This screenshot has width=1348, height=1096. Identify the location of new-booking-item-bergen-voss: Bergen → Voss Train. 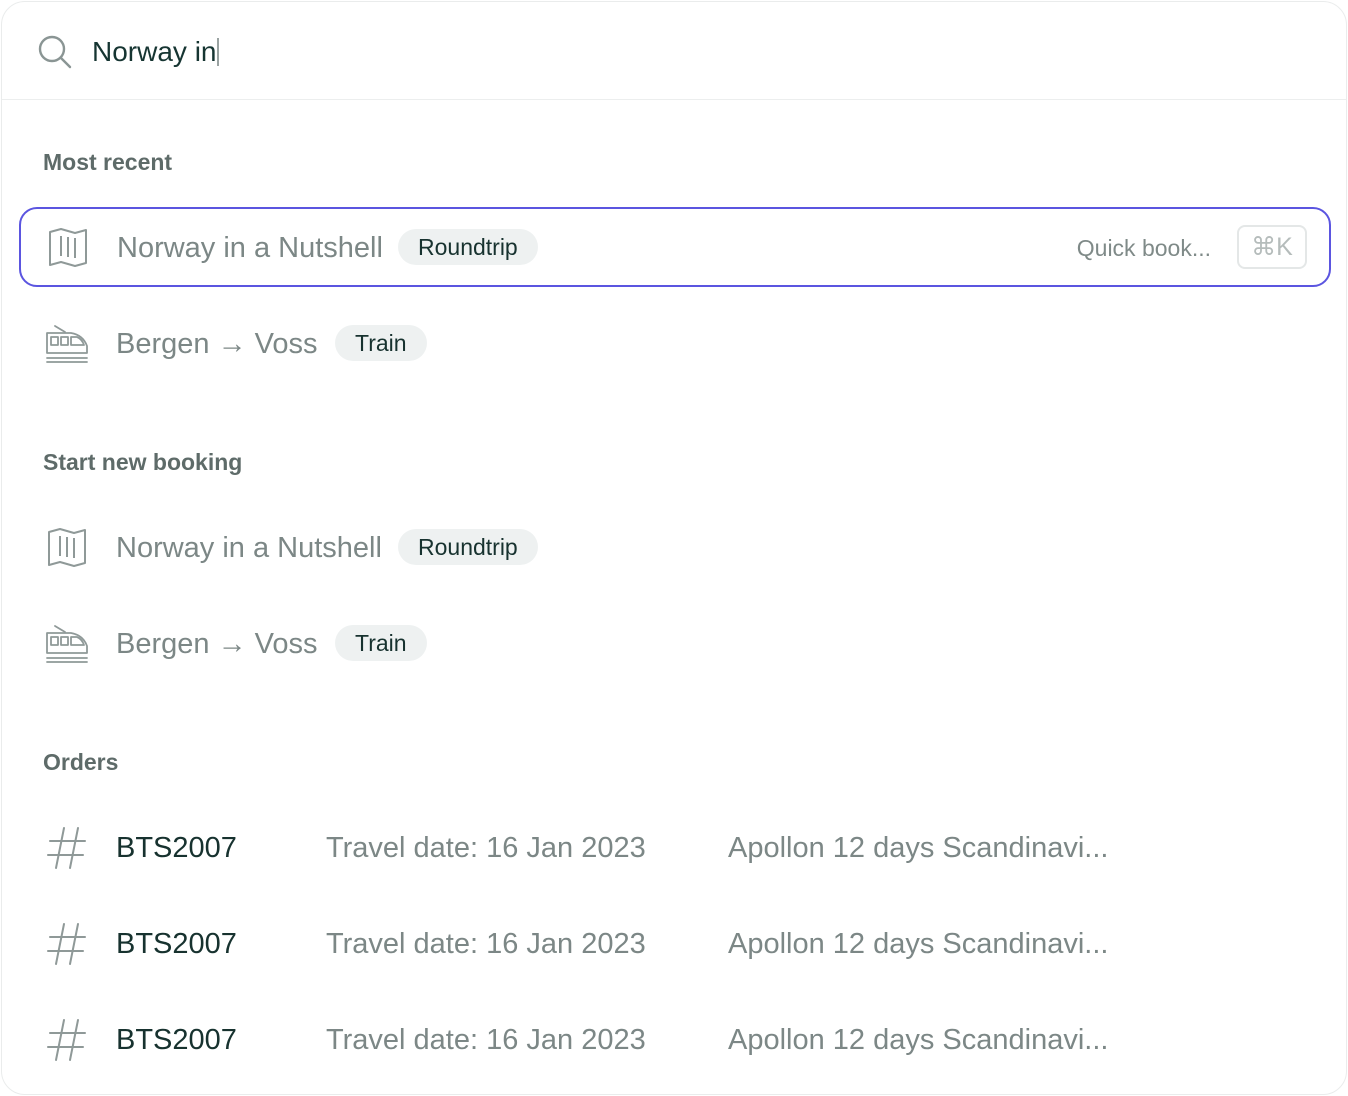
(675, 644).